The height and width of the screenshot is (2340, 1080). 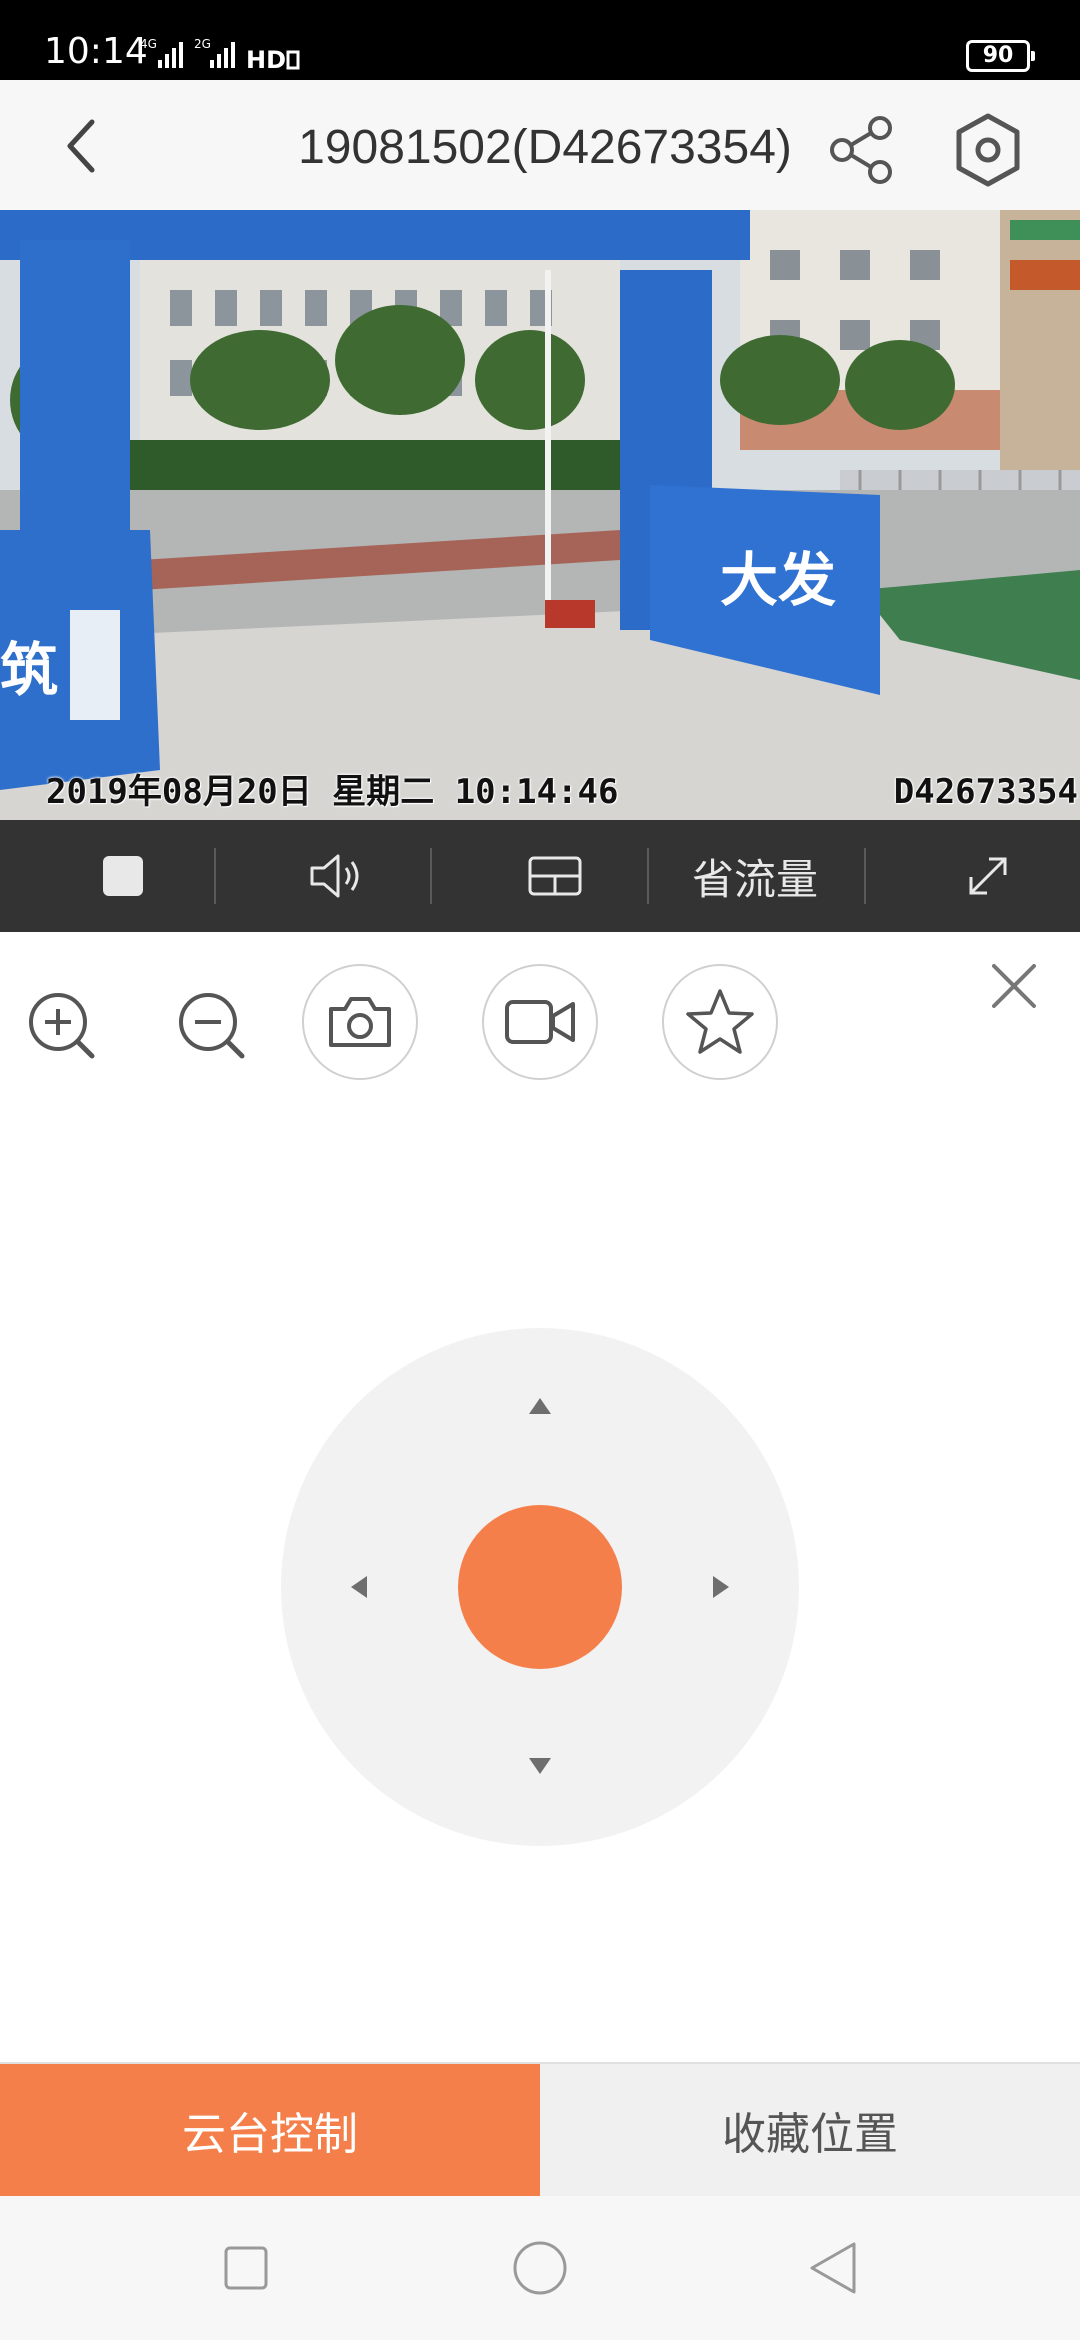 I want to click on app-bar: 19081502(D42673354), so click(x=540, y=145).